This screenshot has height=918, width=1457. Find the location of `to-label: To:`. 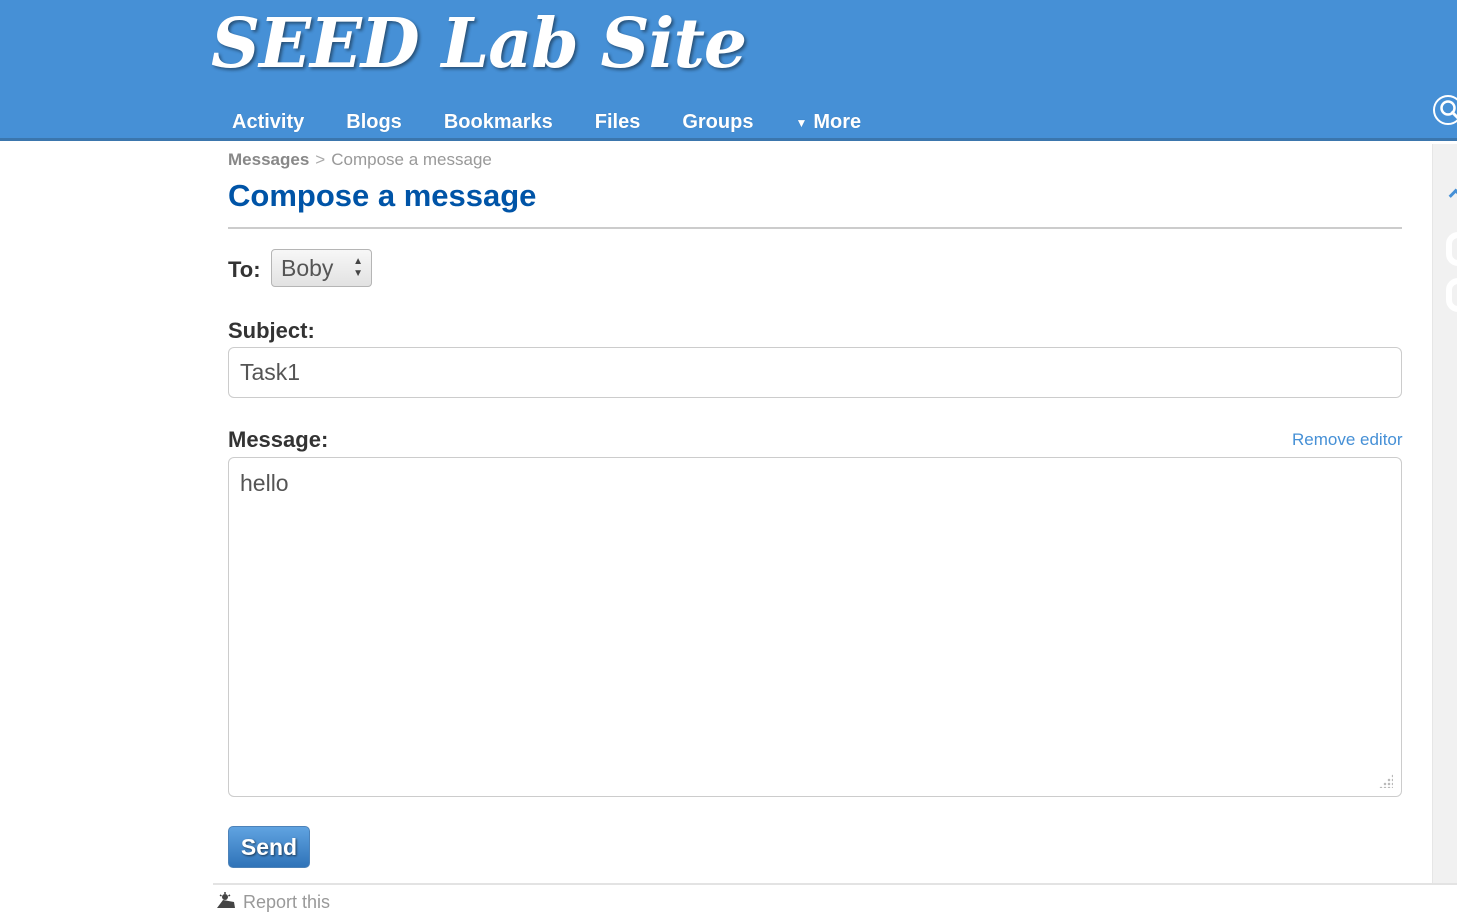

to-label: To: is located at coordinates (244, 269).